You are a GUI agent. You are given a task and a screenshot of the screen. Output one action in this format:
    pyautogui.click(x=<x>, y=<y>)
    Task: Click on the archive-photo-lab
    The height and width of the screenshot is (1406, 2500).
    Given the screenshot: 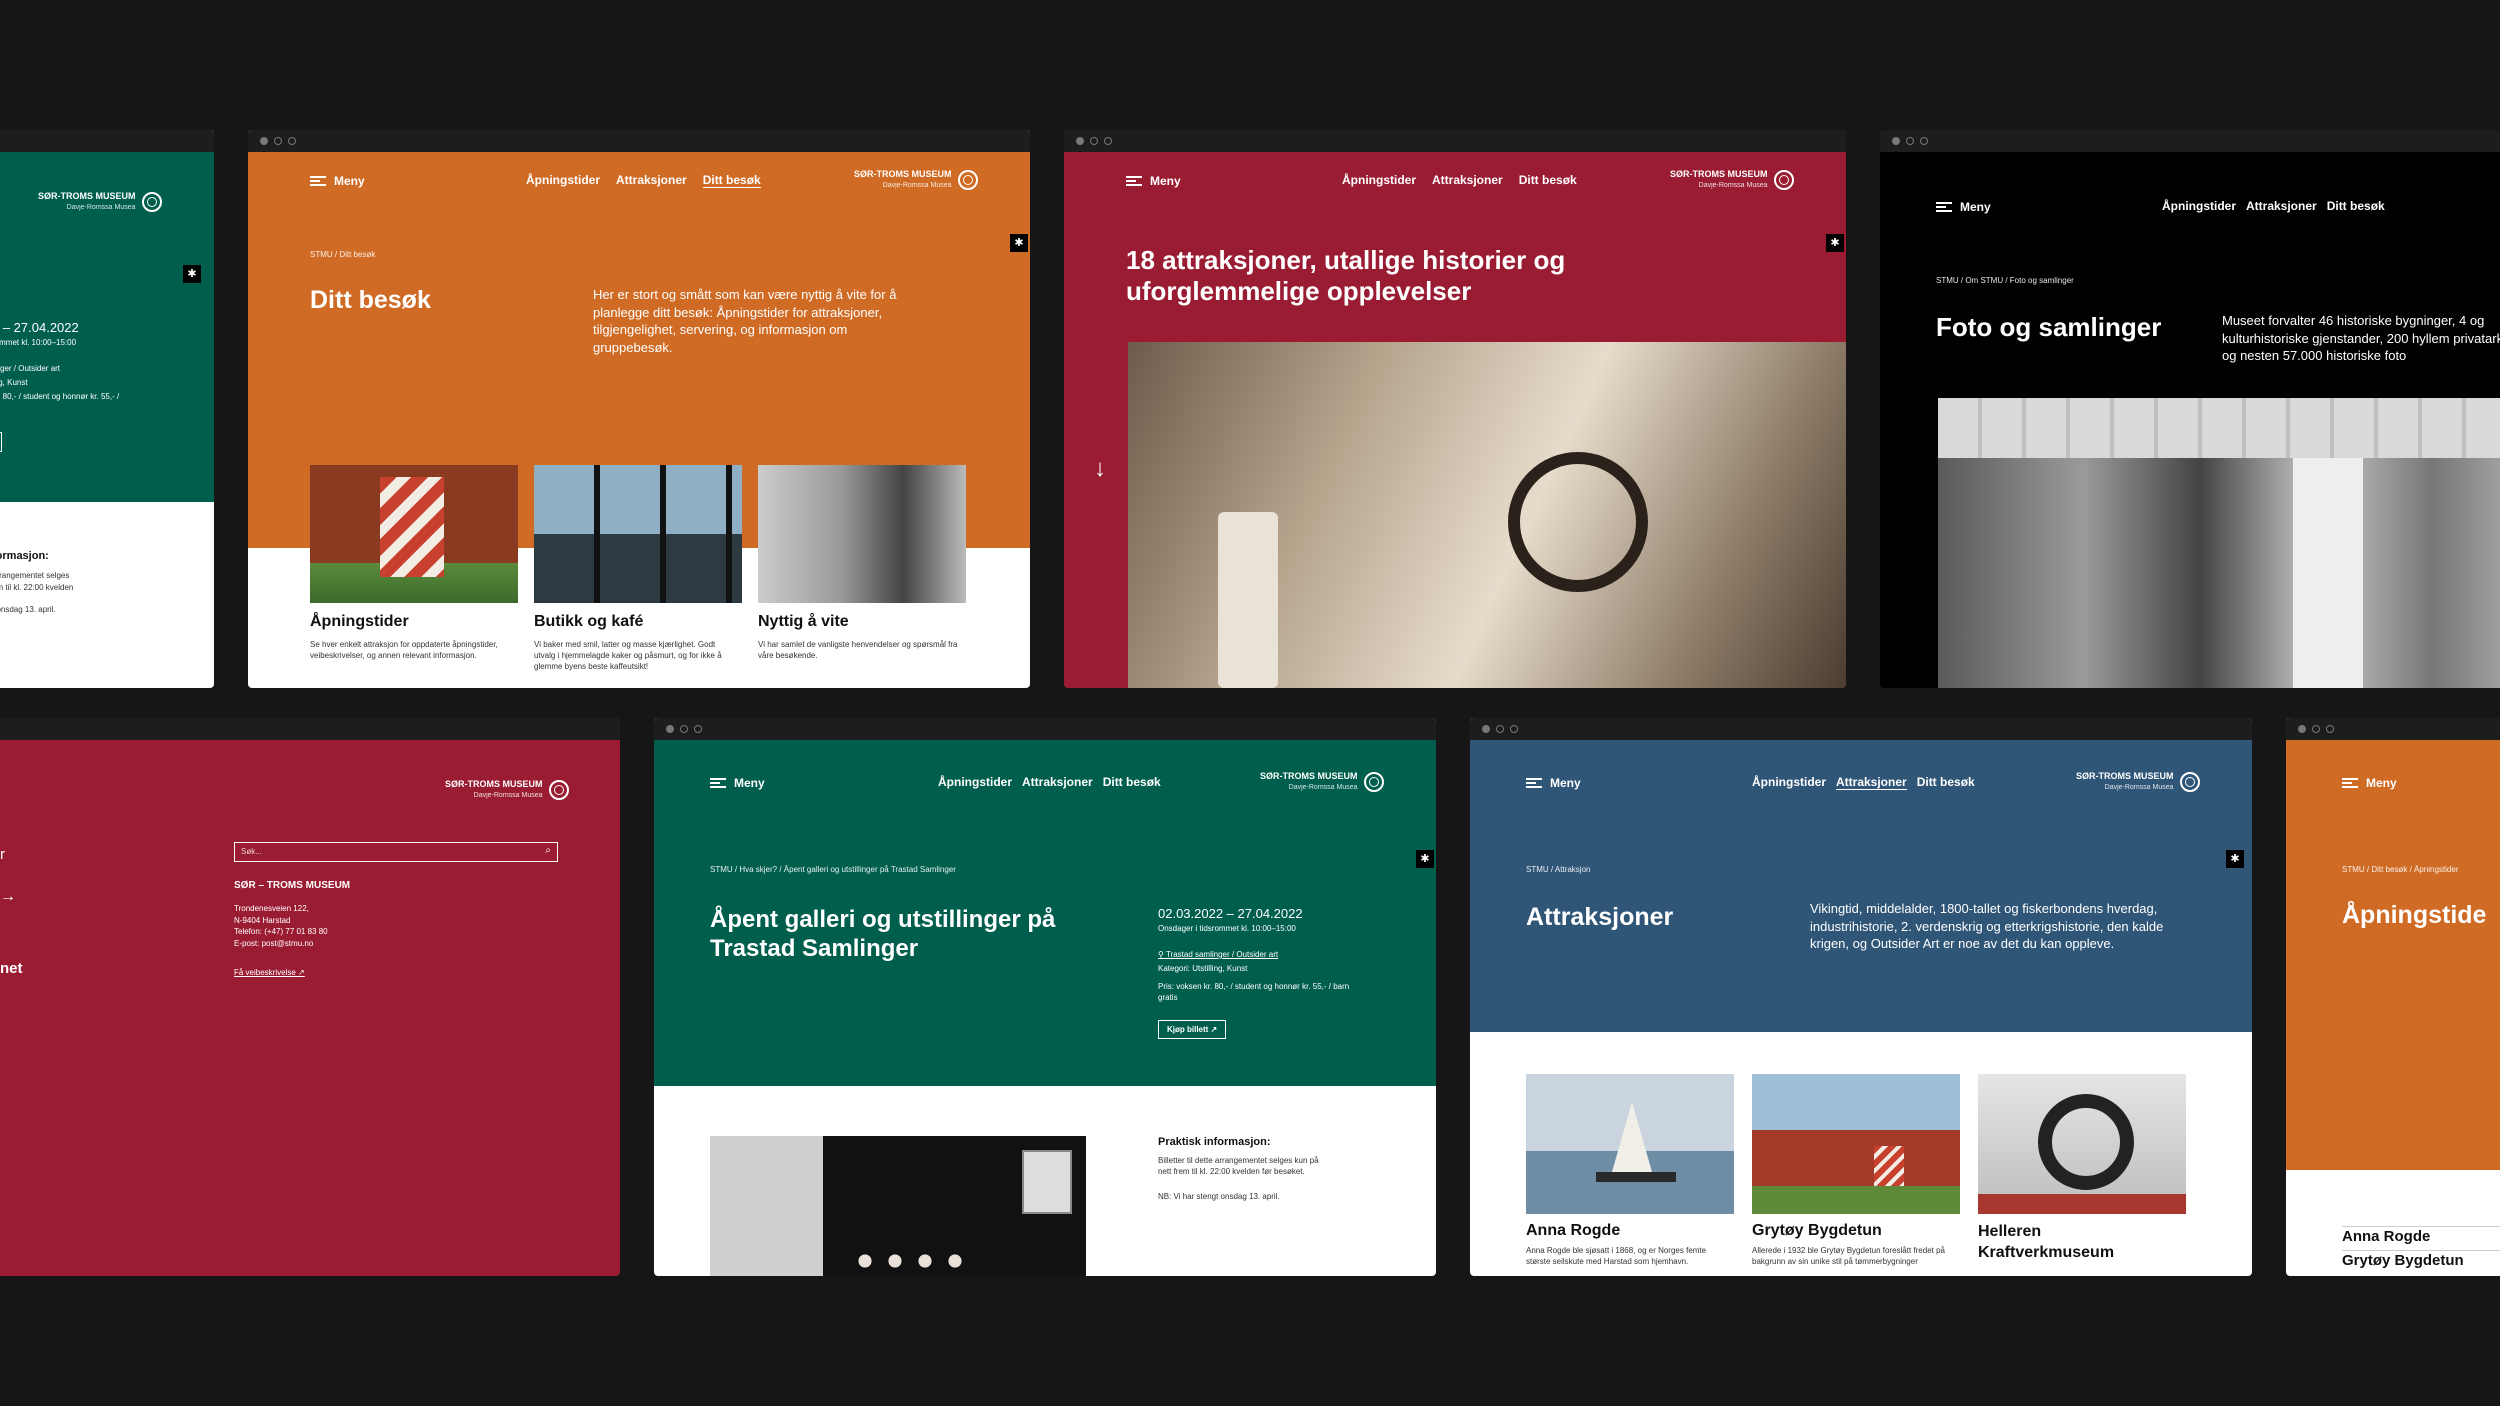 What is the action you would take?
    pyautogui.click(x=2219, y=543)
    